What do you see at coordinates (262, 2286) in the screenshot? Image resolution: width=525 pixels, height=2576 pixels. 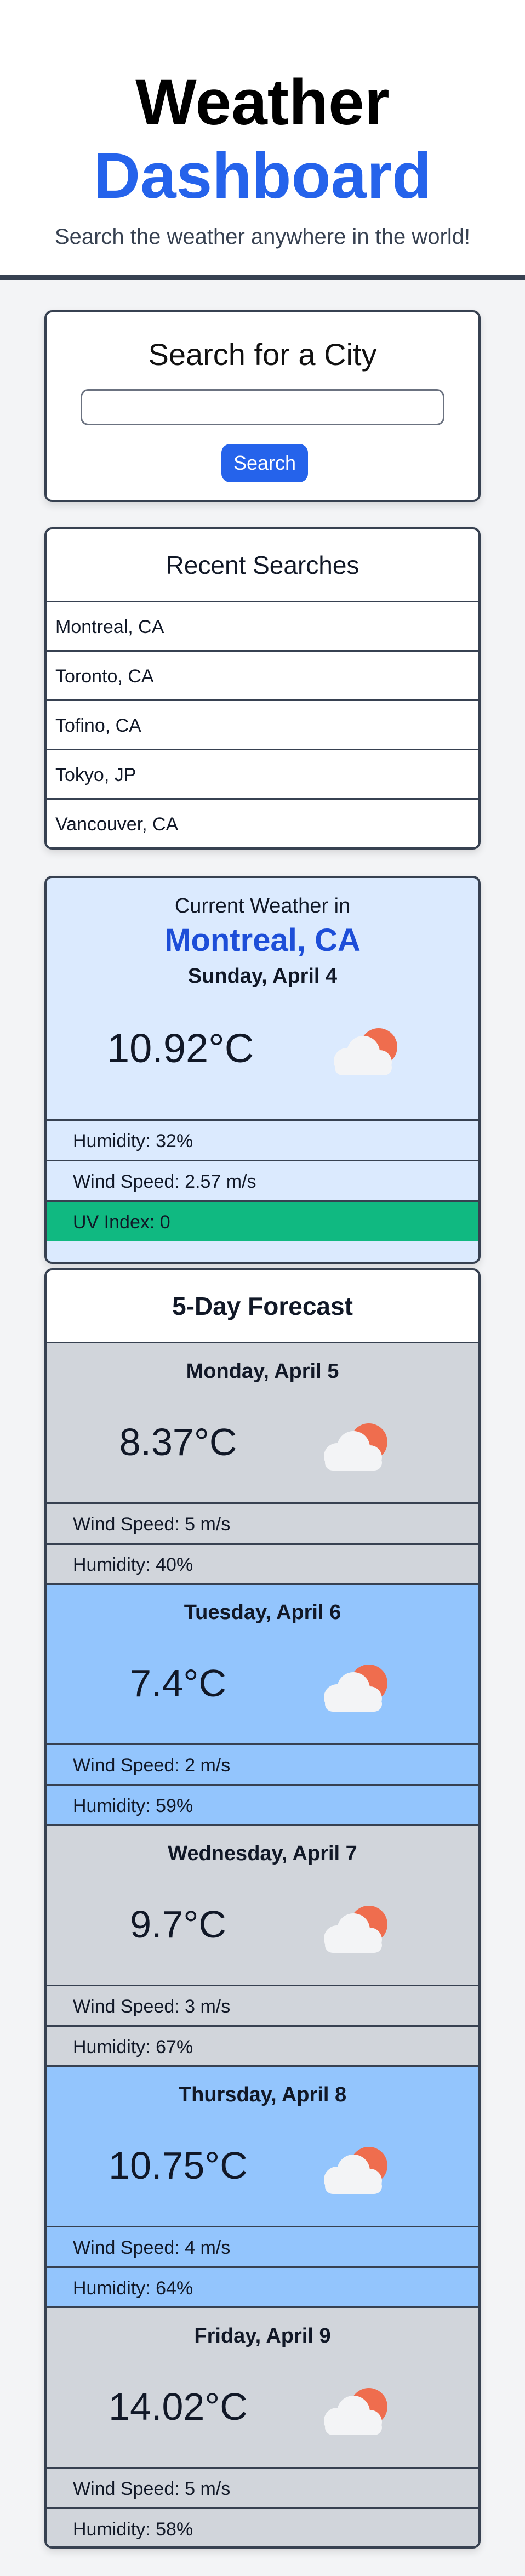 I see `forecast-humidity: Humidity: 64%` at bounding box center [262, 2286].